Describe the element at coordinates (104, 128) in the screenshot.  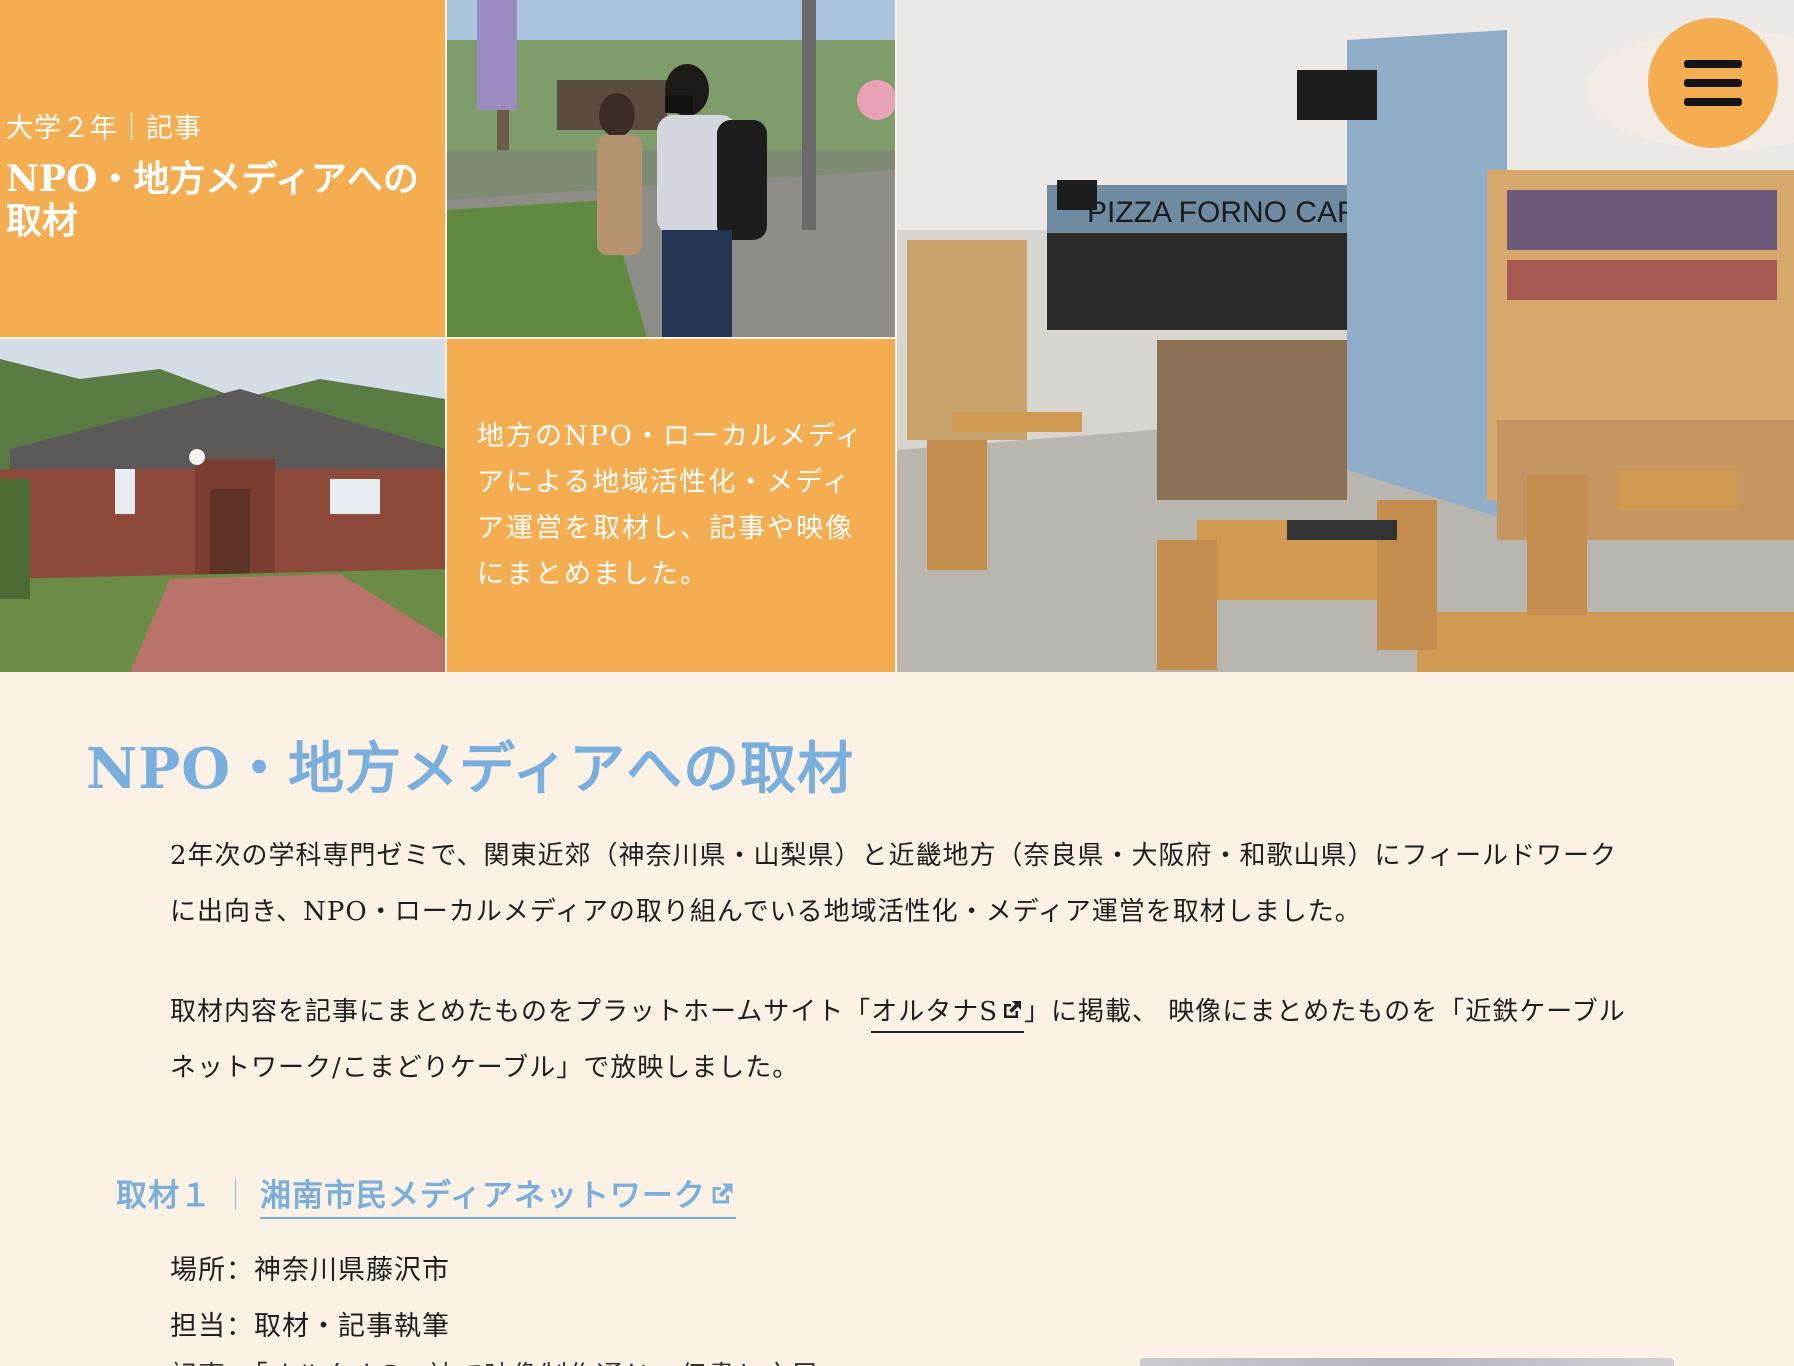
I see `hero-eyebrow: 大学２年｜記事` at that location.